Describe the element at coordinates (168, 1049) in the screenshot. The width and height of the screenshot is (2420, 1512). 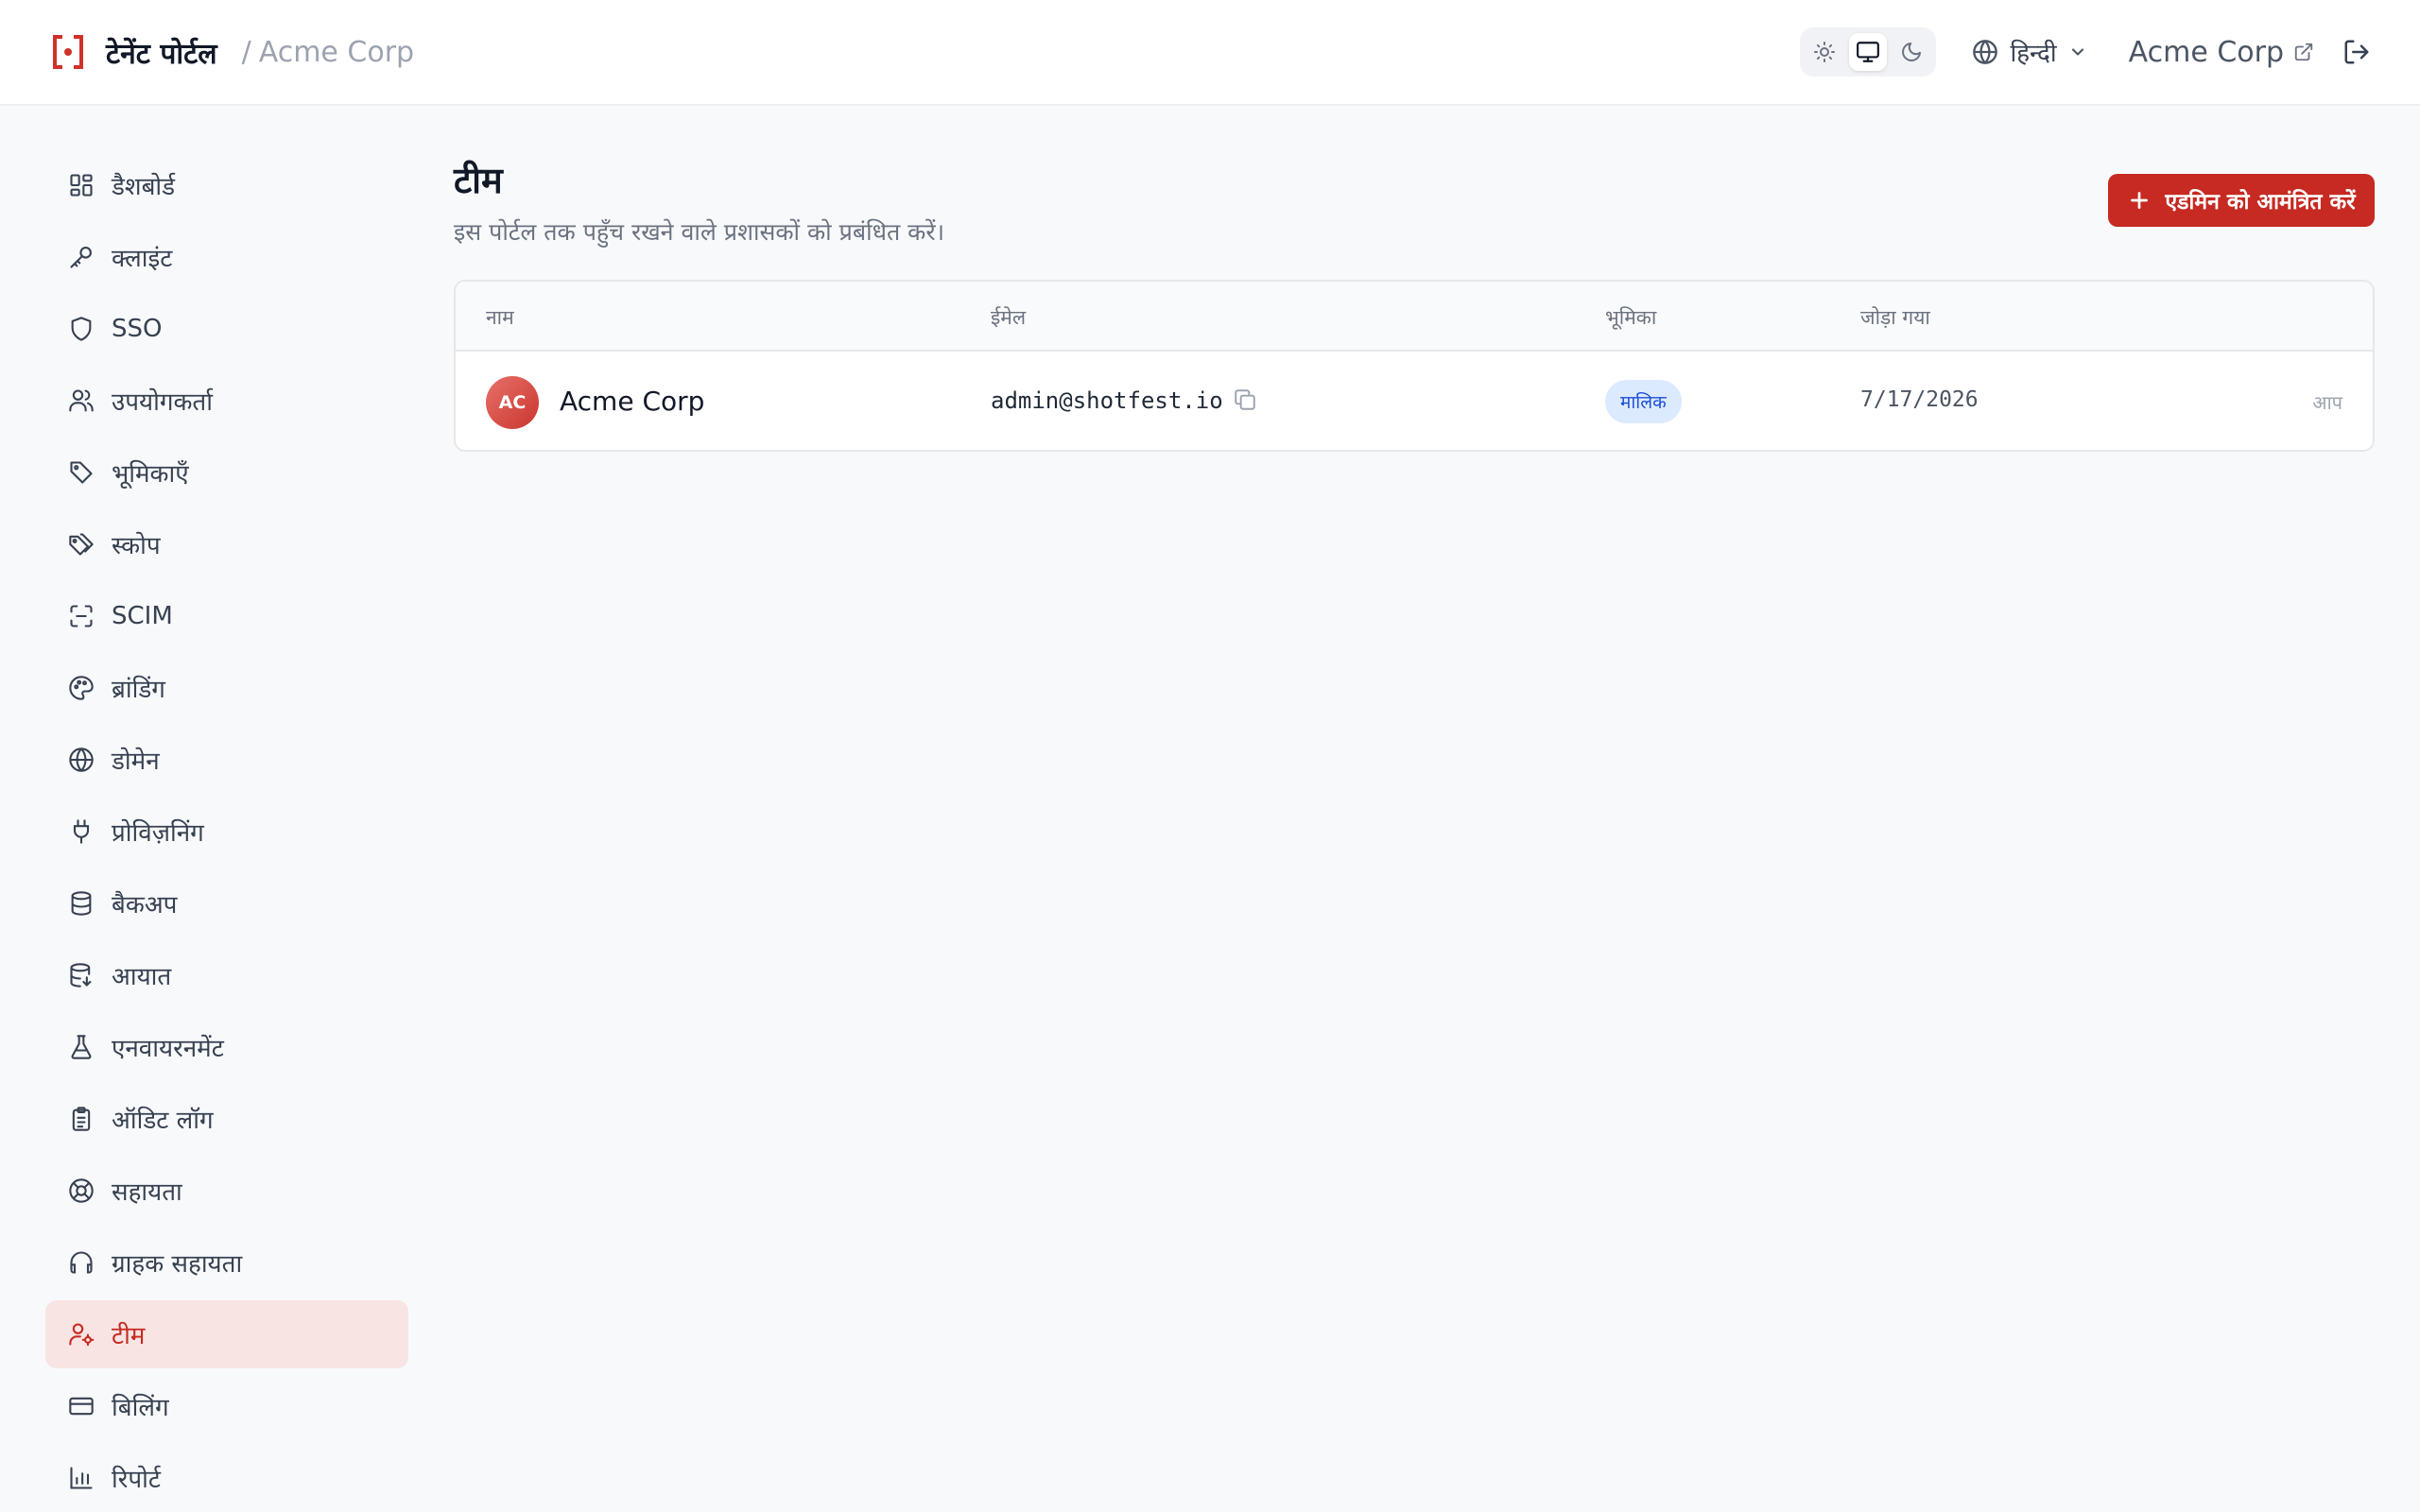
I see `sidebar-item-label: एनवायरनमेंट` at that location.